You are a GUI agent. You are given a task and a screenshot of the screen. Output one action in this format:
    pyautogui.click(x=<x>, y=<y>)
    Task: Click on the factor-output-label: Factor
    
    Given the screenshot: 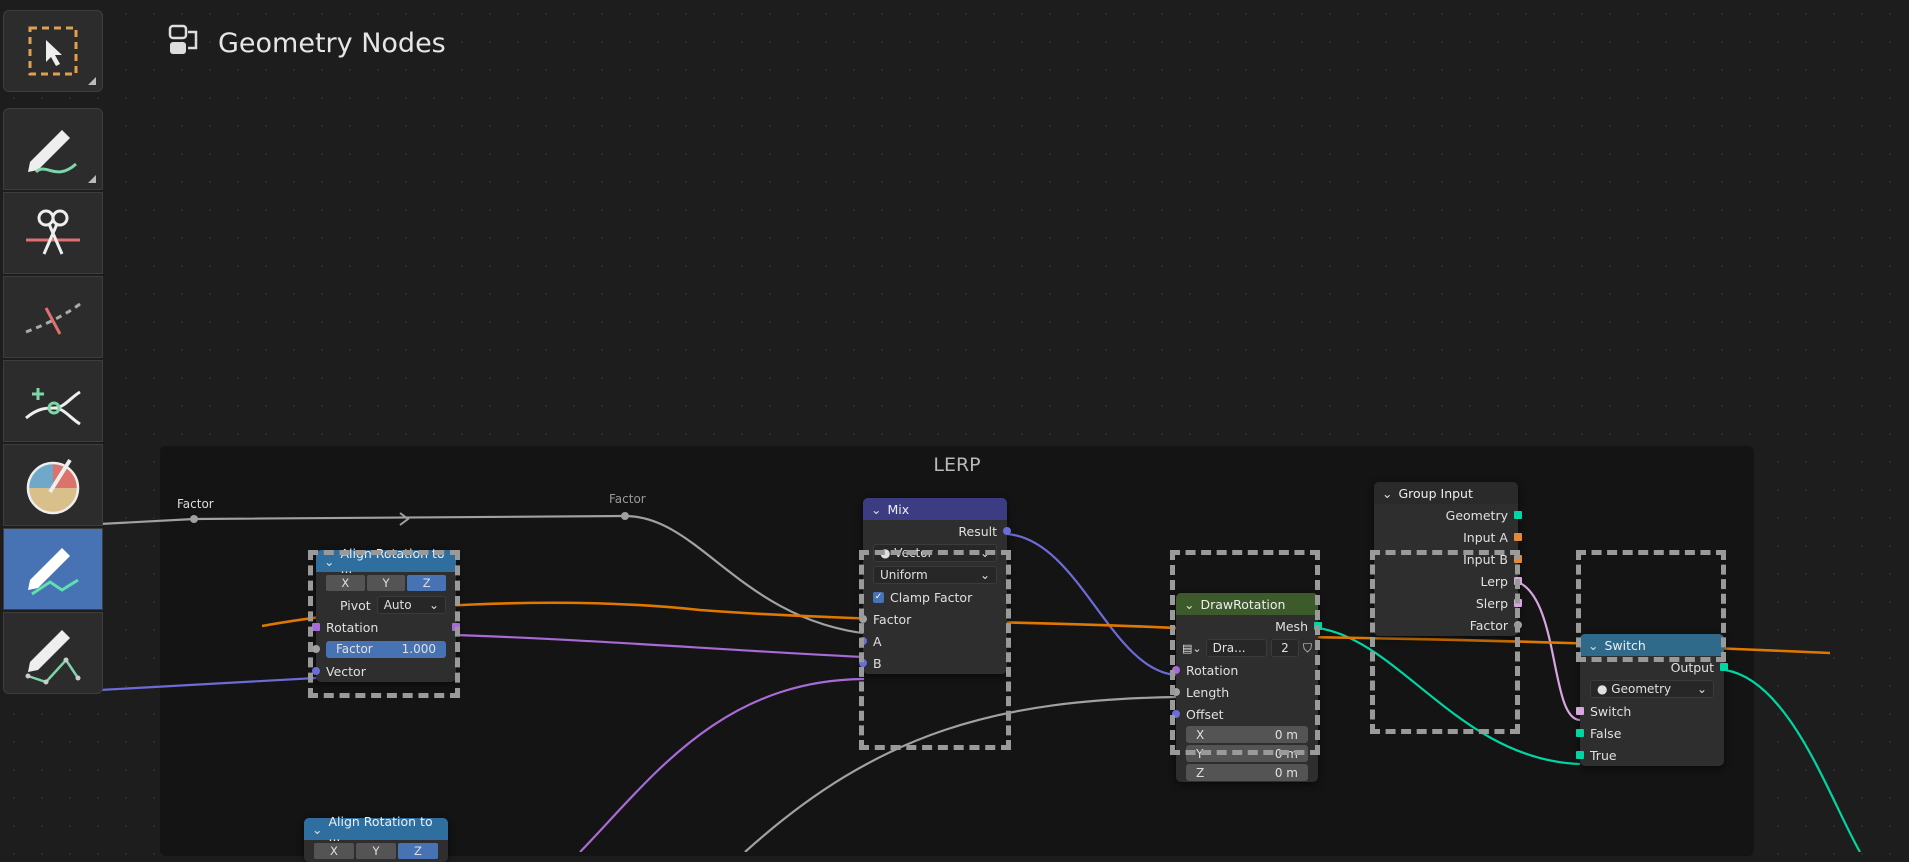 What is the action you would take?
    pyautogui.click(x=1488, y=625)
    